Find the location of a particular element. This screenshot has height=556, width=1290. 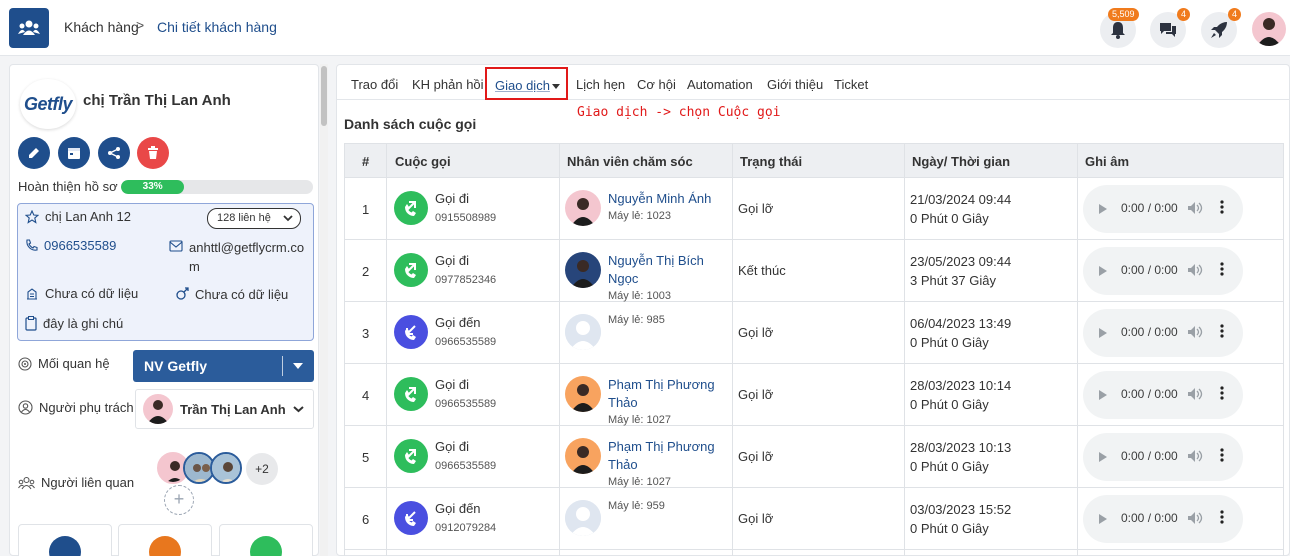

default-avatar-icon is located at coordinates (583, 332).